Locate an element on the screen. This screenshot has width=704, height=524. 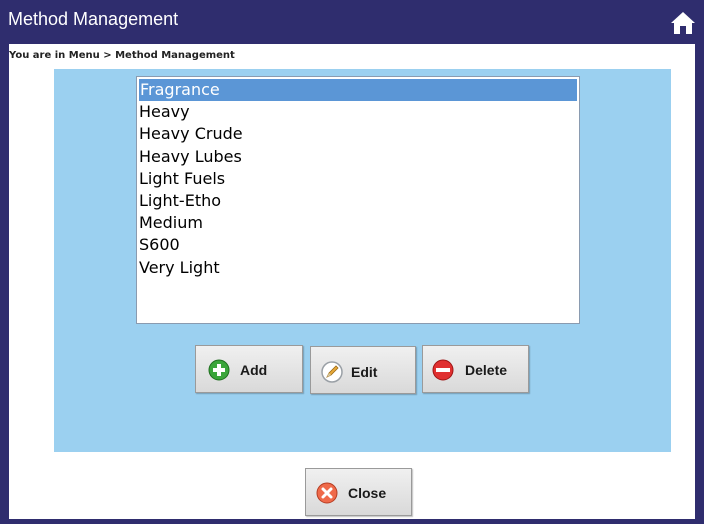
delete-button-label: Delete is located at coordinates (486, 370).